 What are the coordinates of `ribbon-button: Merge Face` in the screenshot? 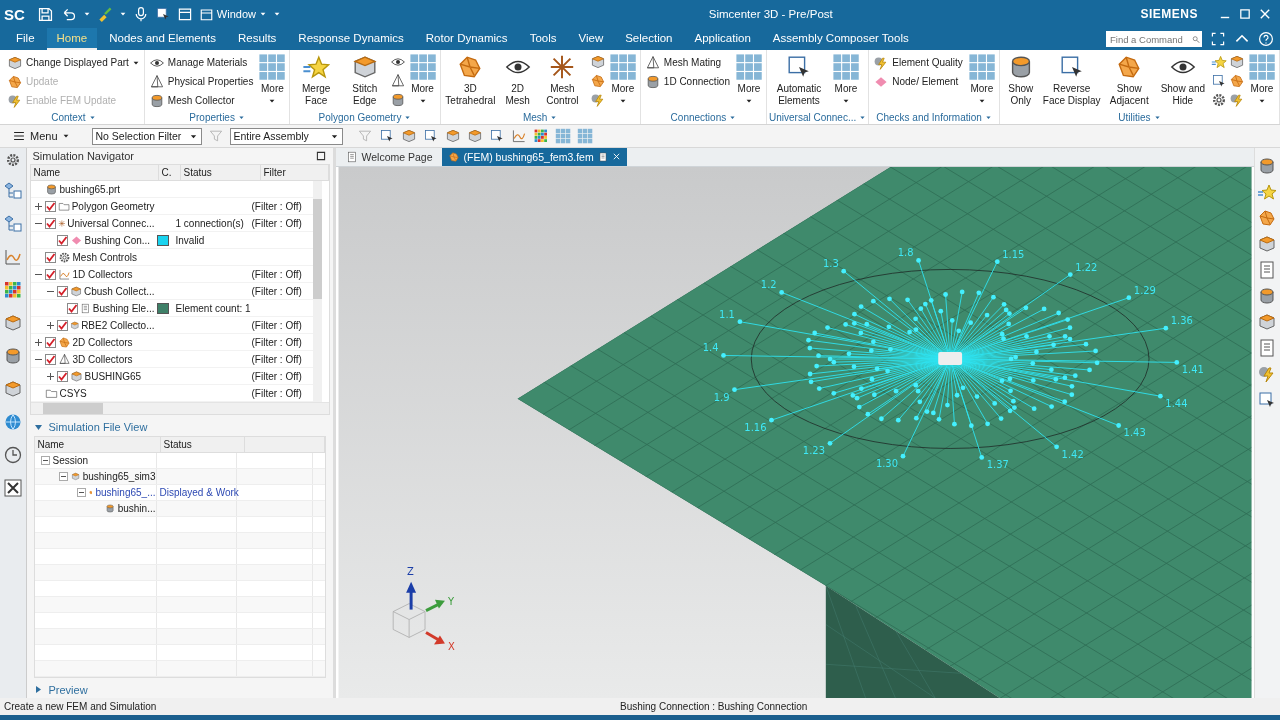 It's located at (316, 80).